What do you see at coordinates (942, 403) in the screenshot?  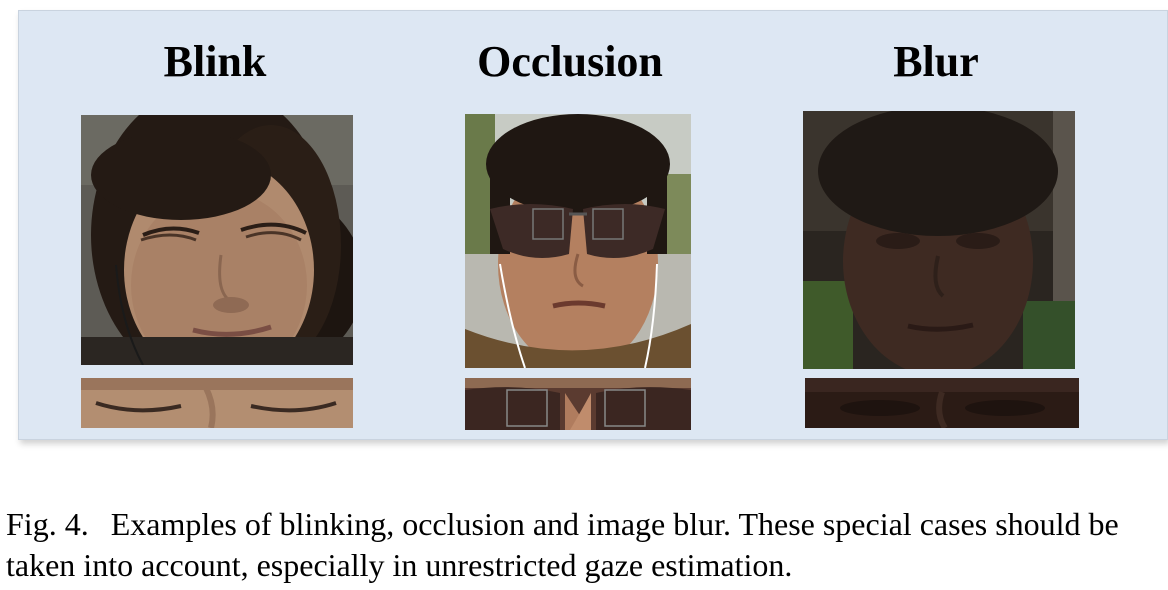 I see `blur-eye-strip-image` at bounding box center [942, 403].